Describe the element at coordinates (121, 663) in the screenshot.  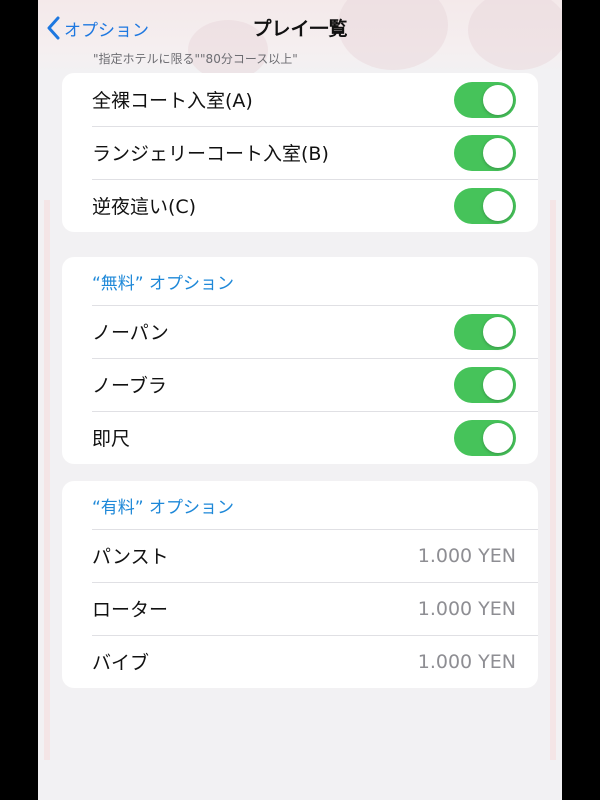
I see `option-label: バイブ` at that location.